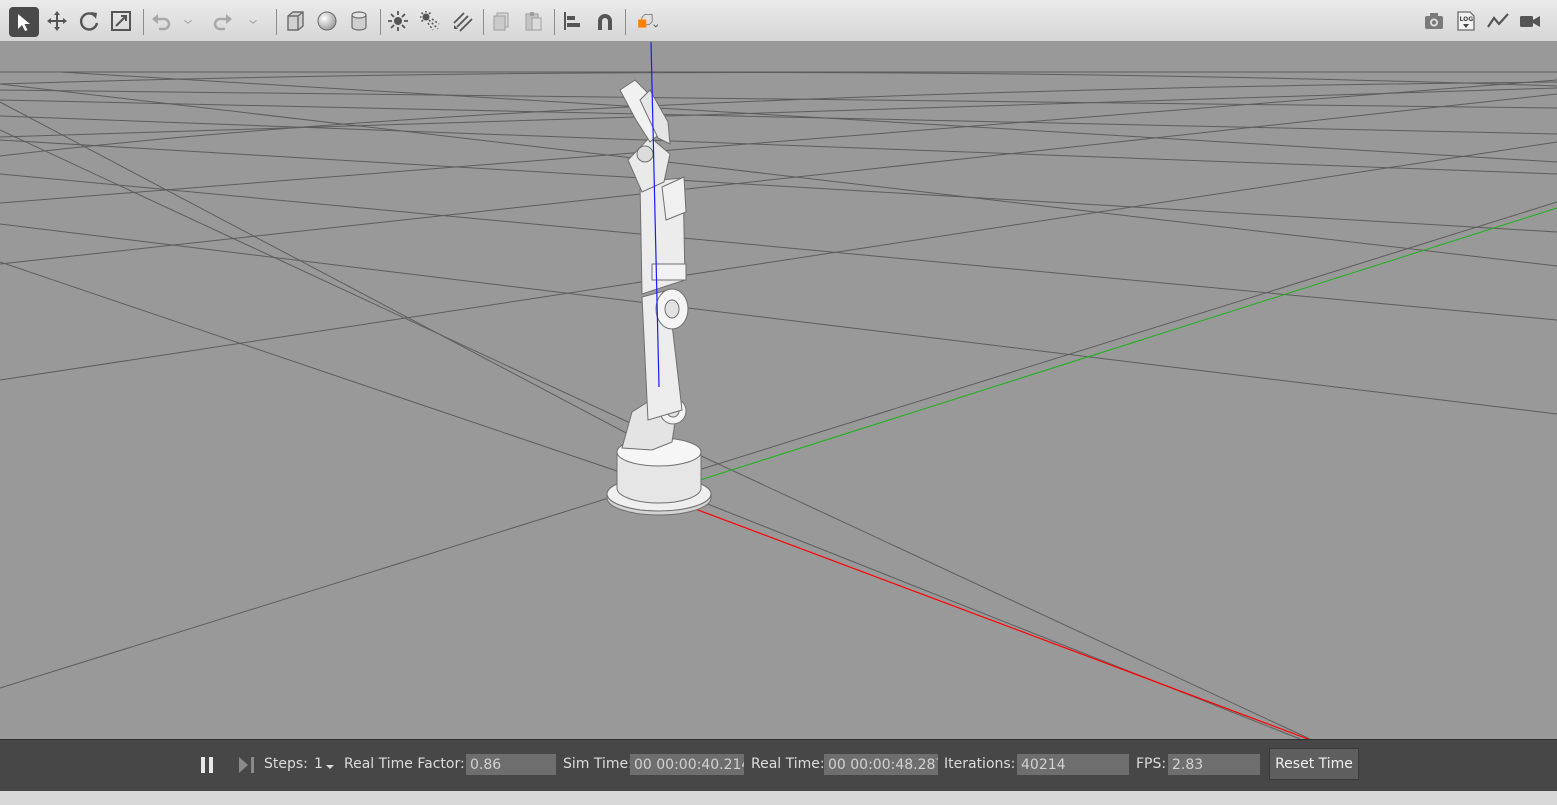 The width and height of the screenshot is (1557, 805). I want to click on select-mode-icon, so click(24, 22).